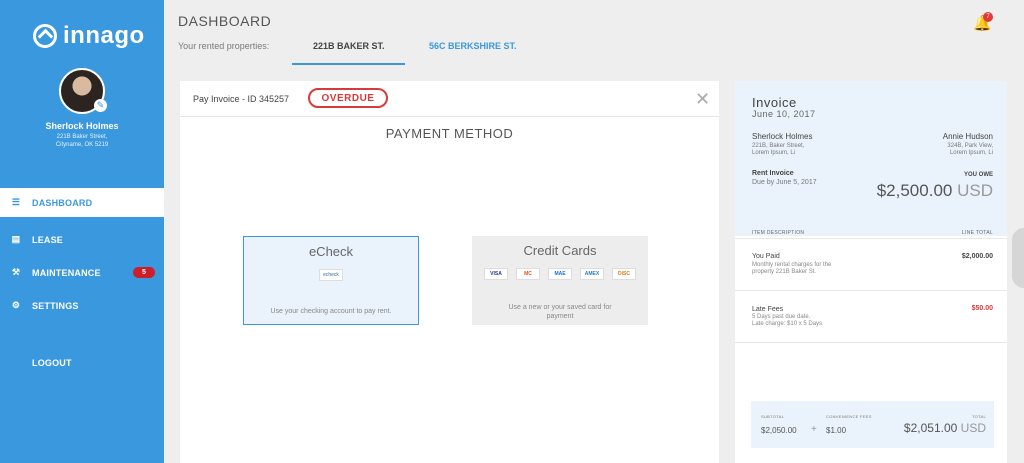 This screenshot has width=1024, height=463. What do you see at coordinates (100, 105) in the screenshot?
I see `edit-pencil-icon: ✎` at bounding box center [100, 105].